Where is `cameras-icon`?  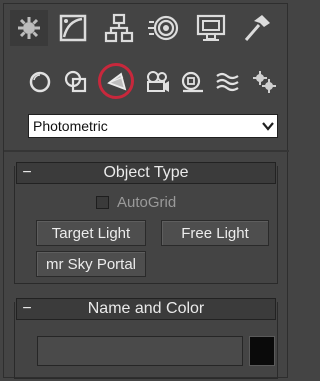
cameras-icon is located at coordinates (158, 81).